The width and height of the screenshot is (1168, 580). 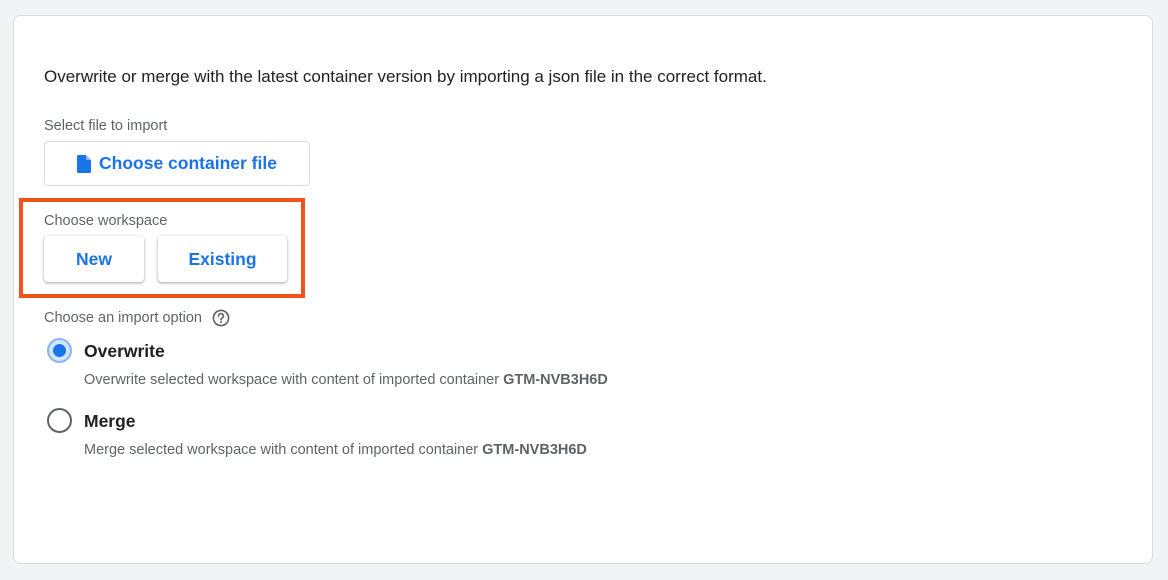 I want to click on workspace-existing-button: Existing, so click(x=222, y=259).